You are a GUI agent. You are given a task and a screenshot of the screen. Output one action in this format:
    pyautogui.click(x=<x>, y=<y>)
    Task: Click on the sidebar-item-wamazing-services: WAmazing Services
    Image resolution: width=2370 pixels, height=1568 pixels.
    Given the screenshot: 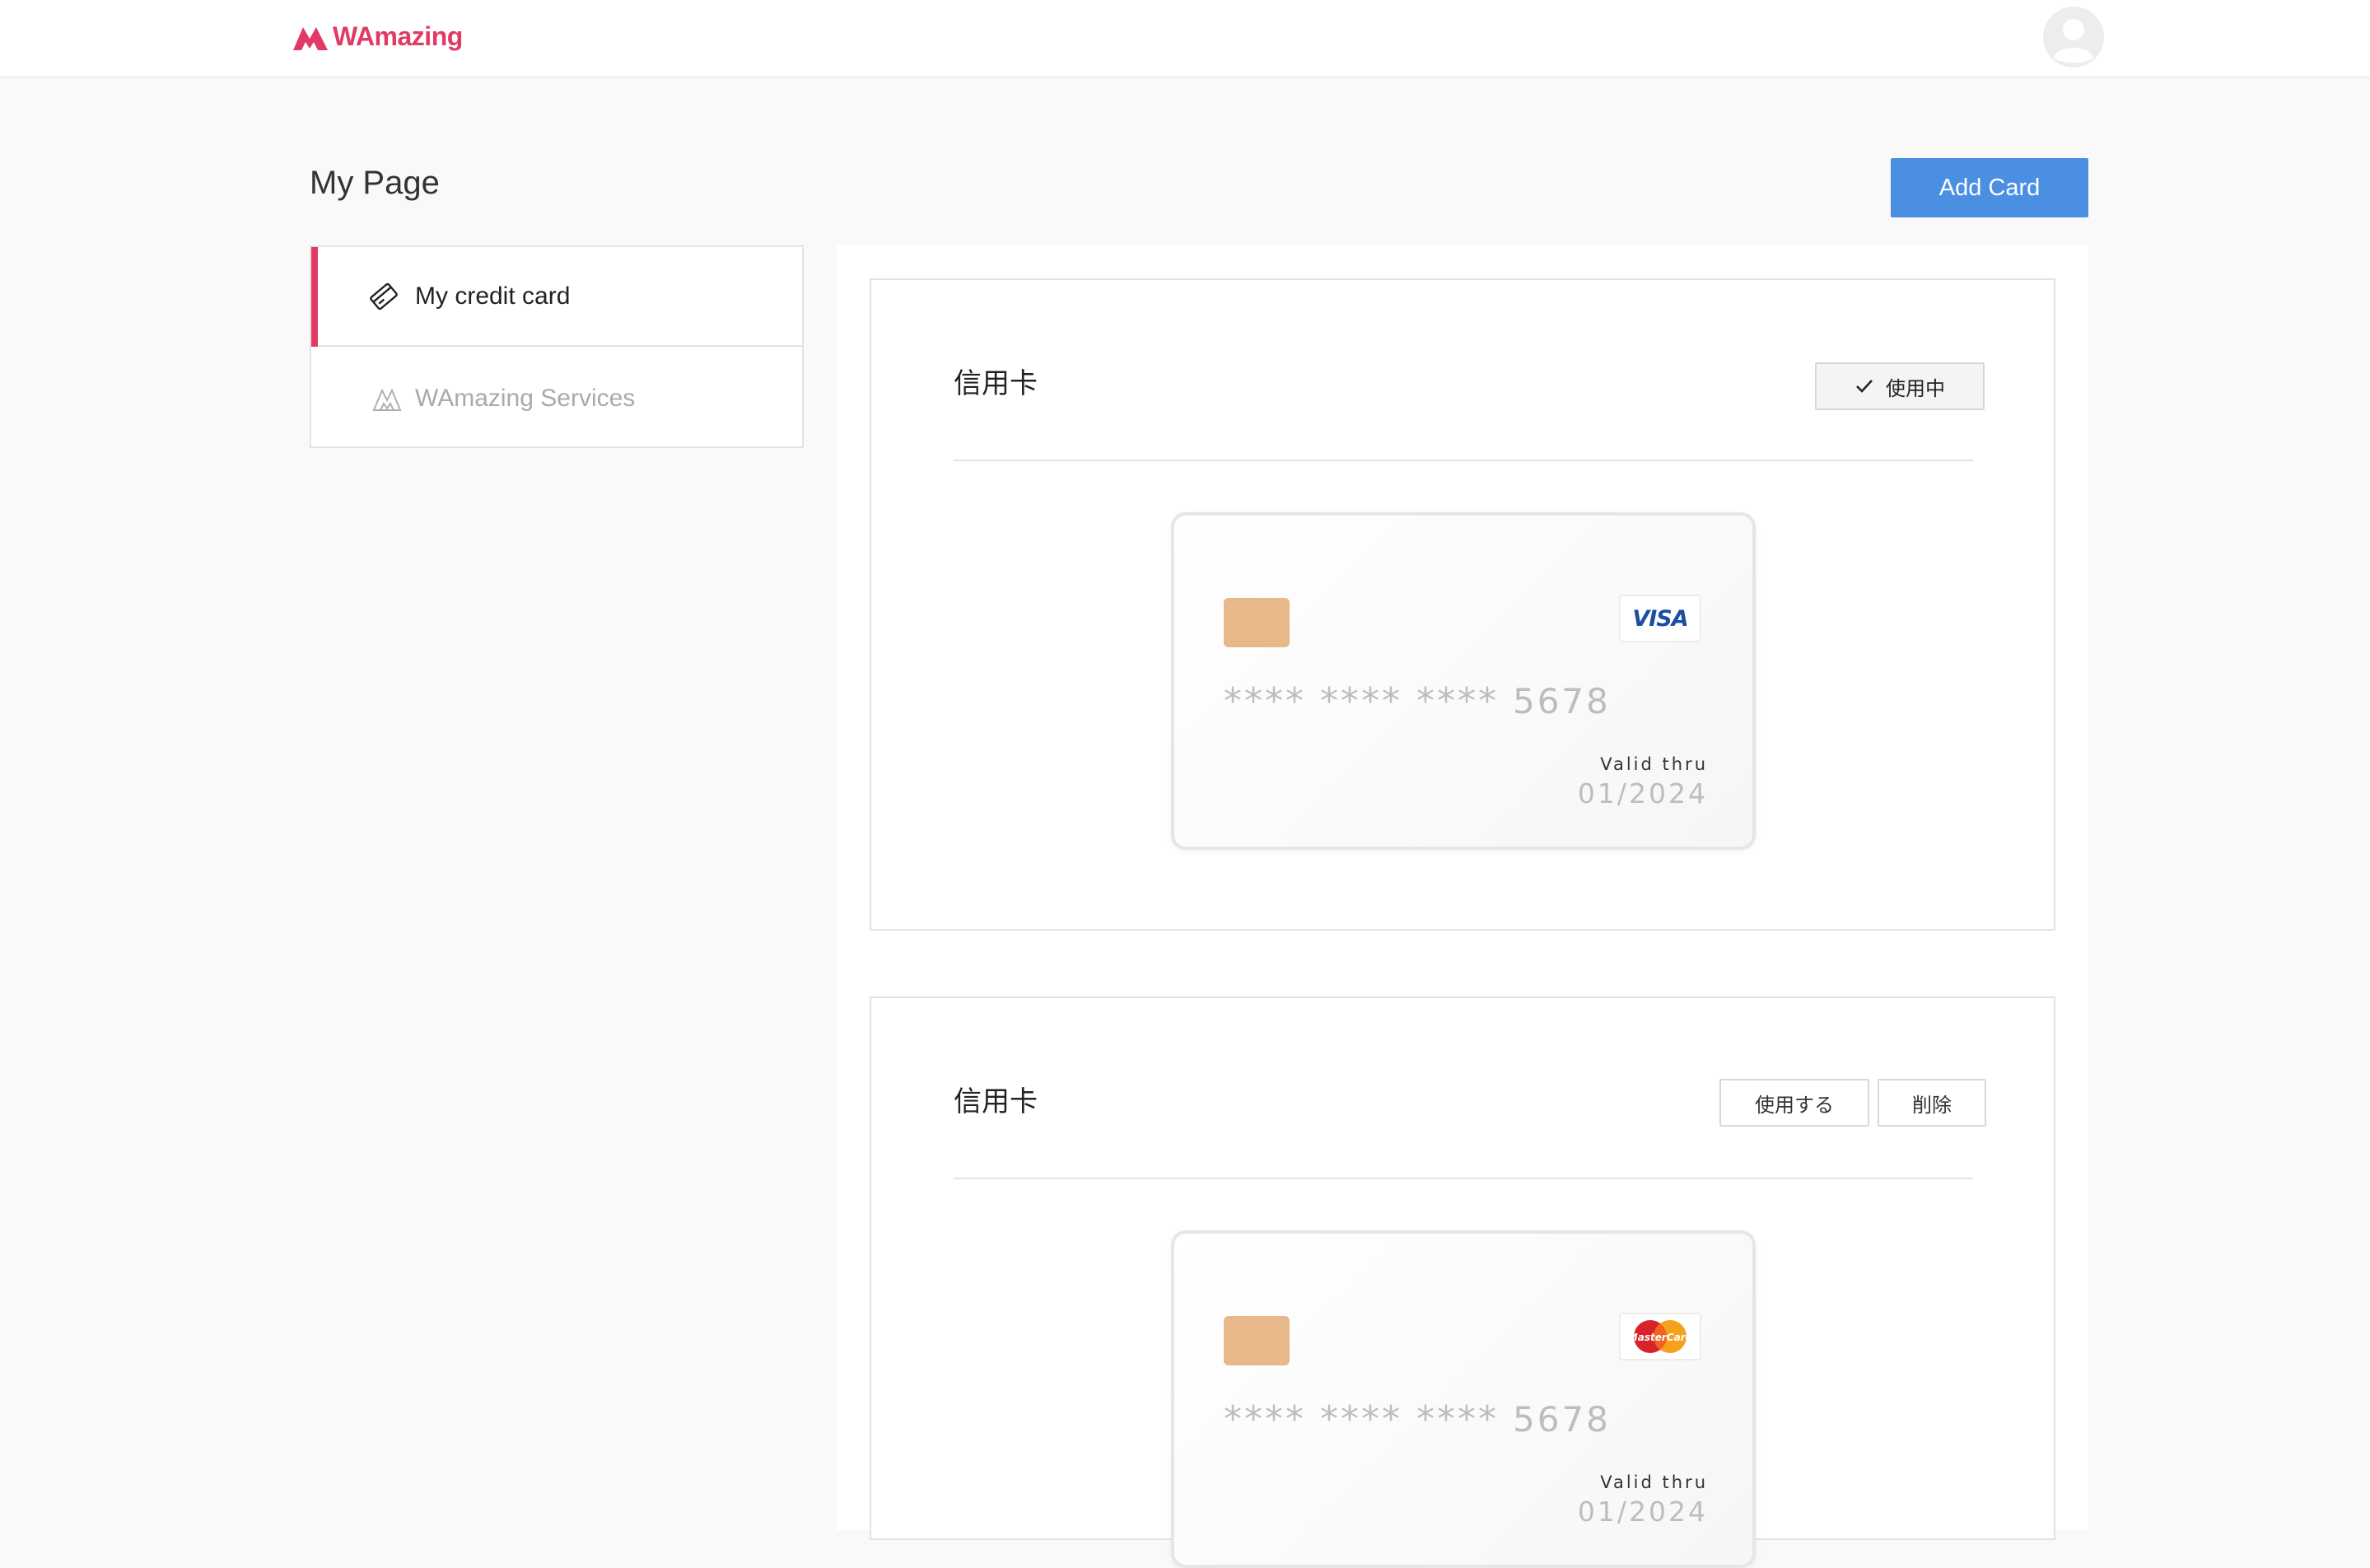 What is the action you would take?
    pyautogui.click(x=557, y=398)
    